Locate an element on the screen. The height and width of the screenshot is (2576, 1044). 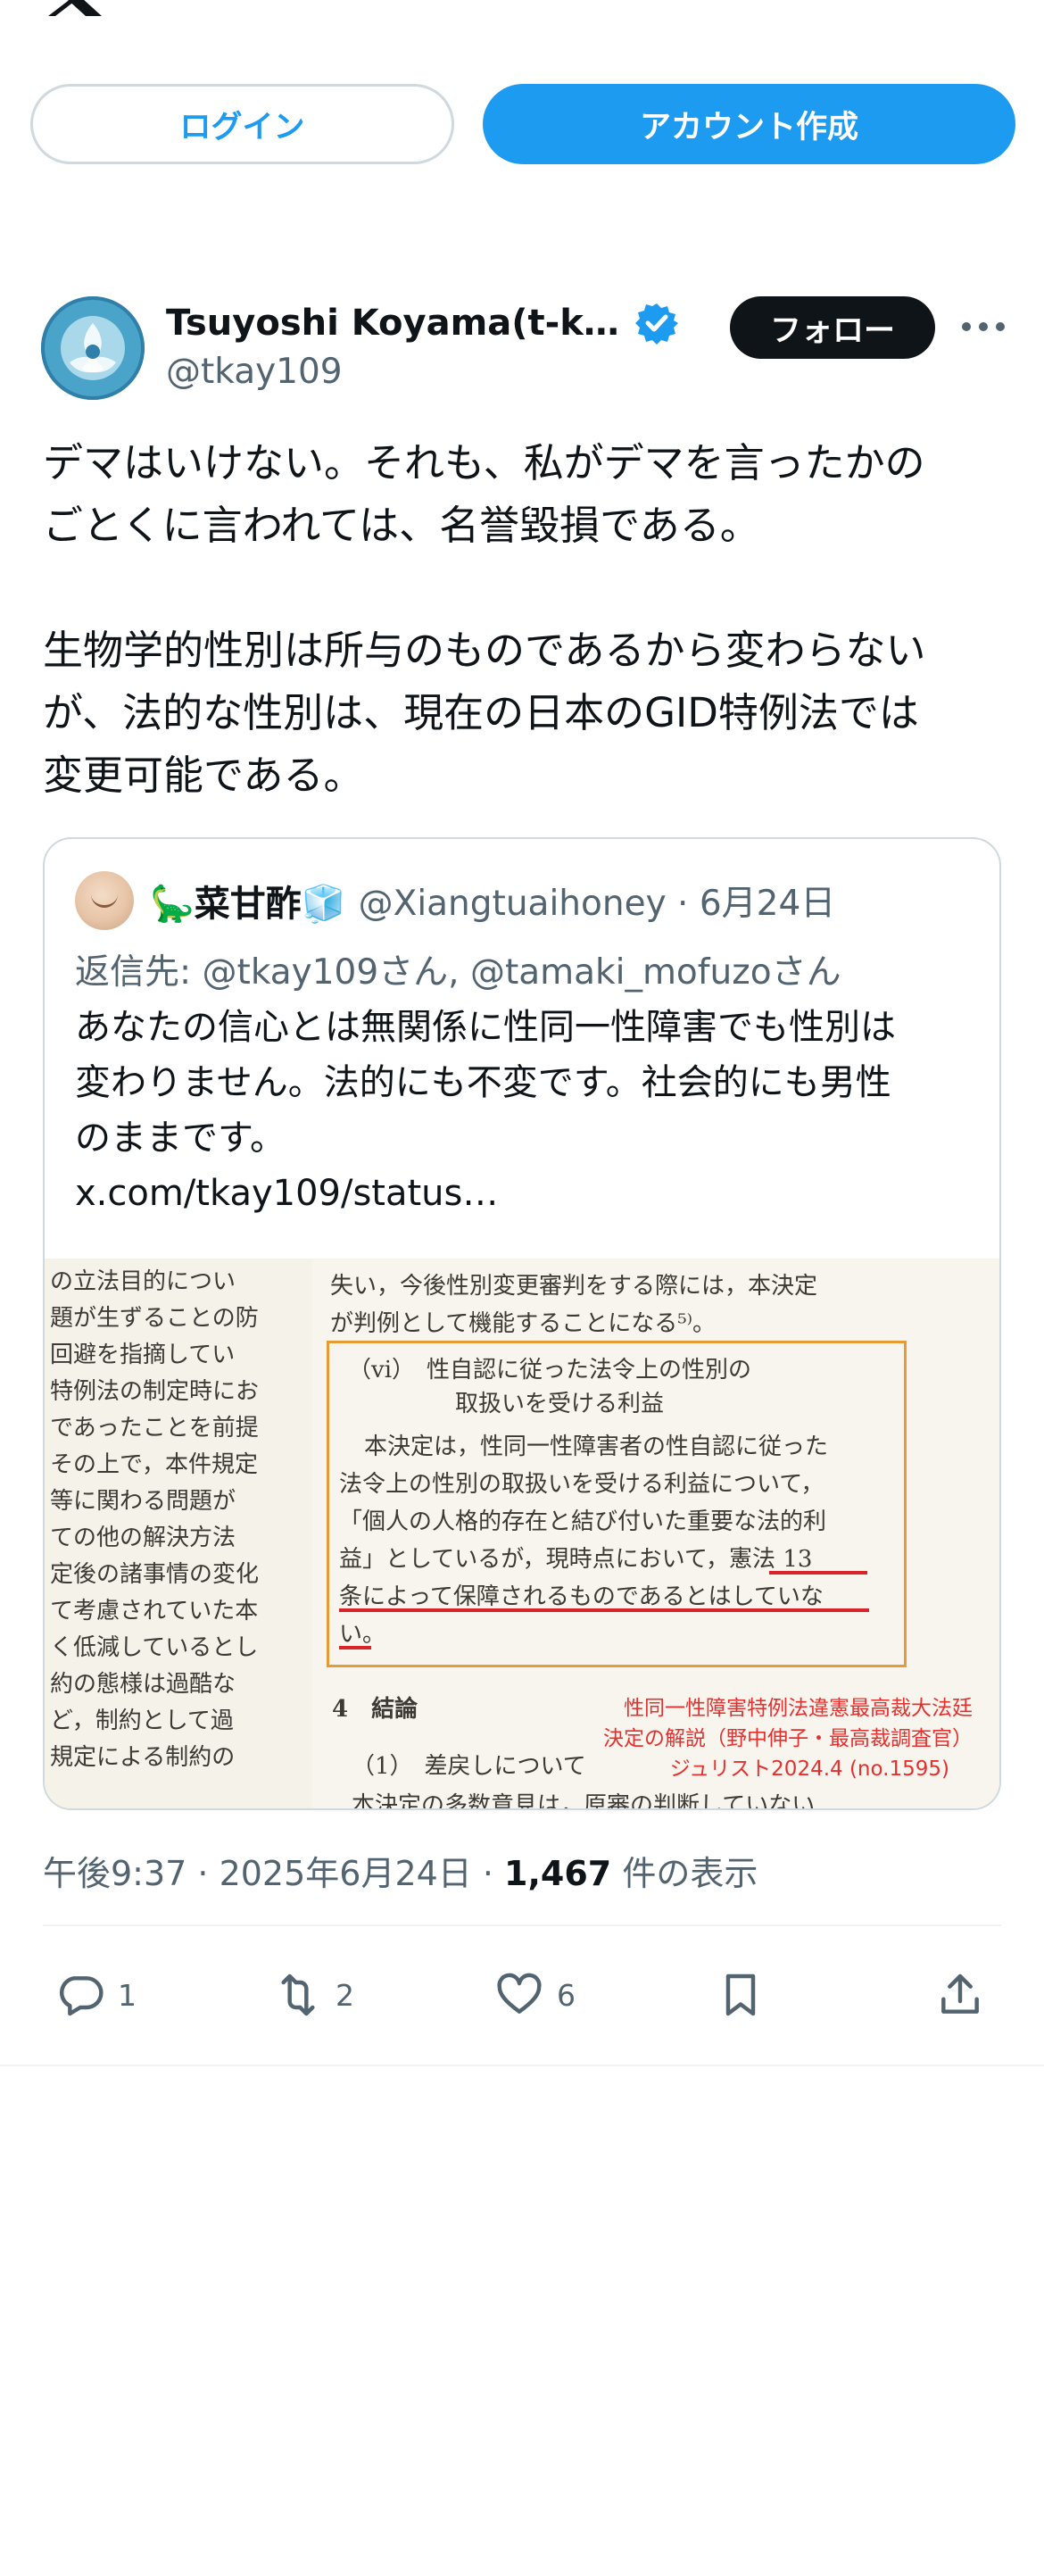
image-text: が判例として機能することになる⁵⁾。 is located at coordinates (523, 1324).